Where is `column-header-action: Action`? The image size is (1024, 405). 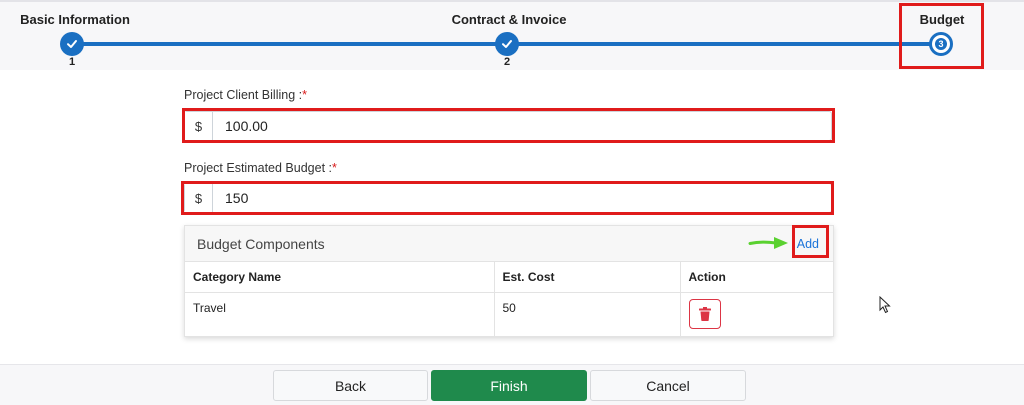 column-header-action: Action is located at coordinates (756, 277).